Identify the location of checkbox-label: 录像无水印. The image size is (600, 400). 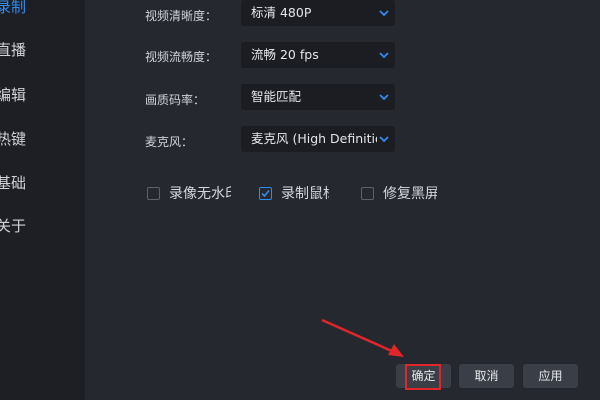
(200, 194).